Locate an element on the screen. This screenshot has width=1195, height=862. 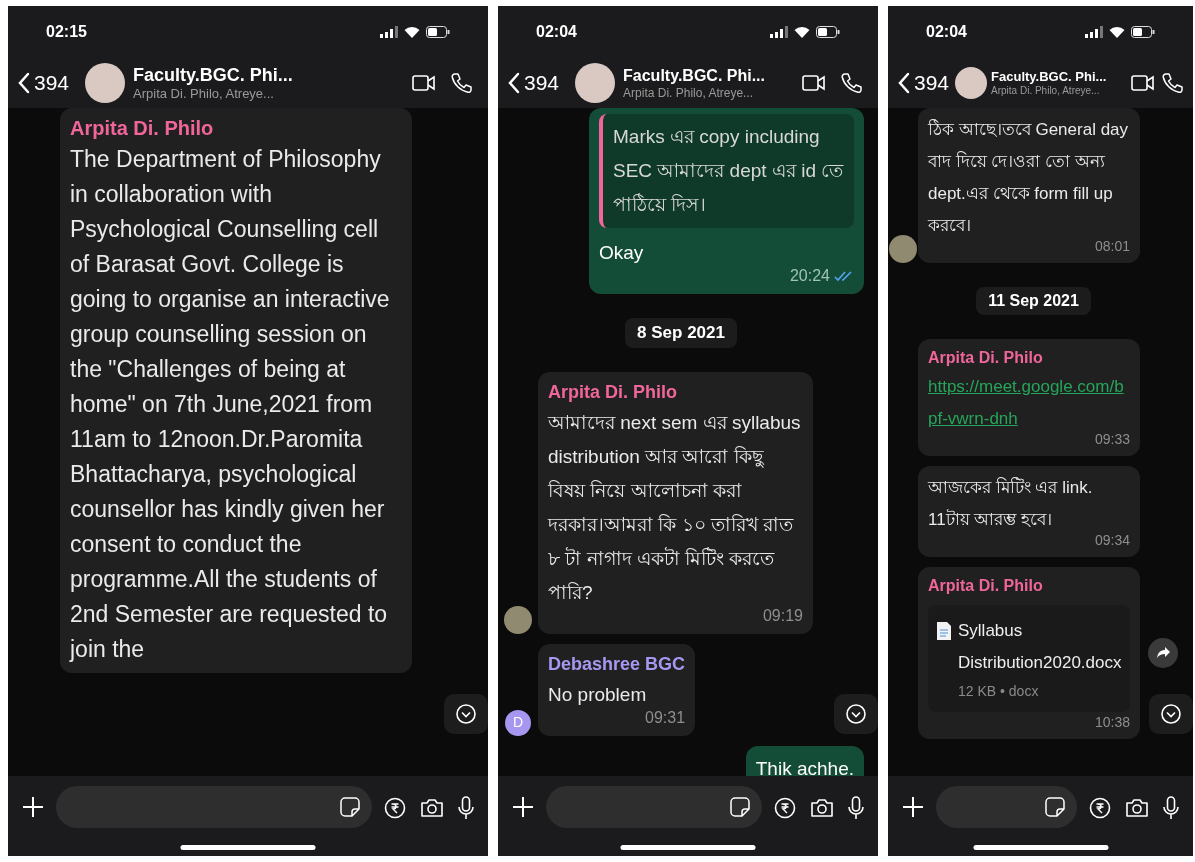
message-text: ঠিক আছে।তবে General day বাদ দিয়ে দে।ওরা তো অন্য dept.এর থেকে form fill up করবে। is located at coordinates (1029, 177).